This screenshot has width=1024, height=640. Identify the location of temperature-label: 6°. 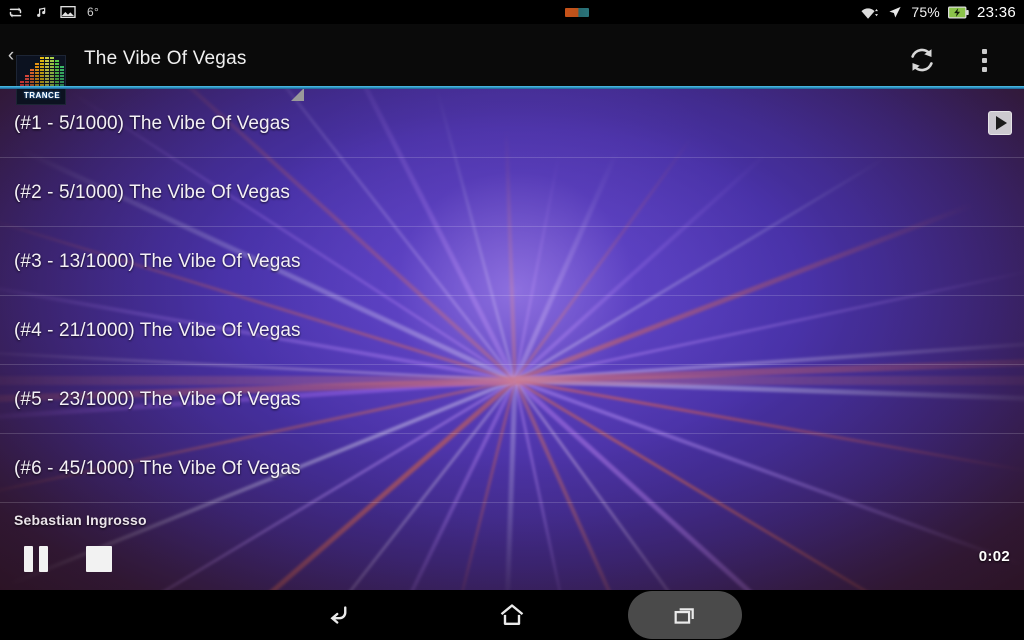
(93, 12).